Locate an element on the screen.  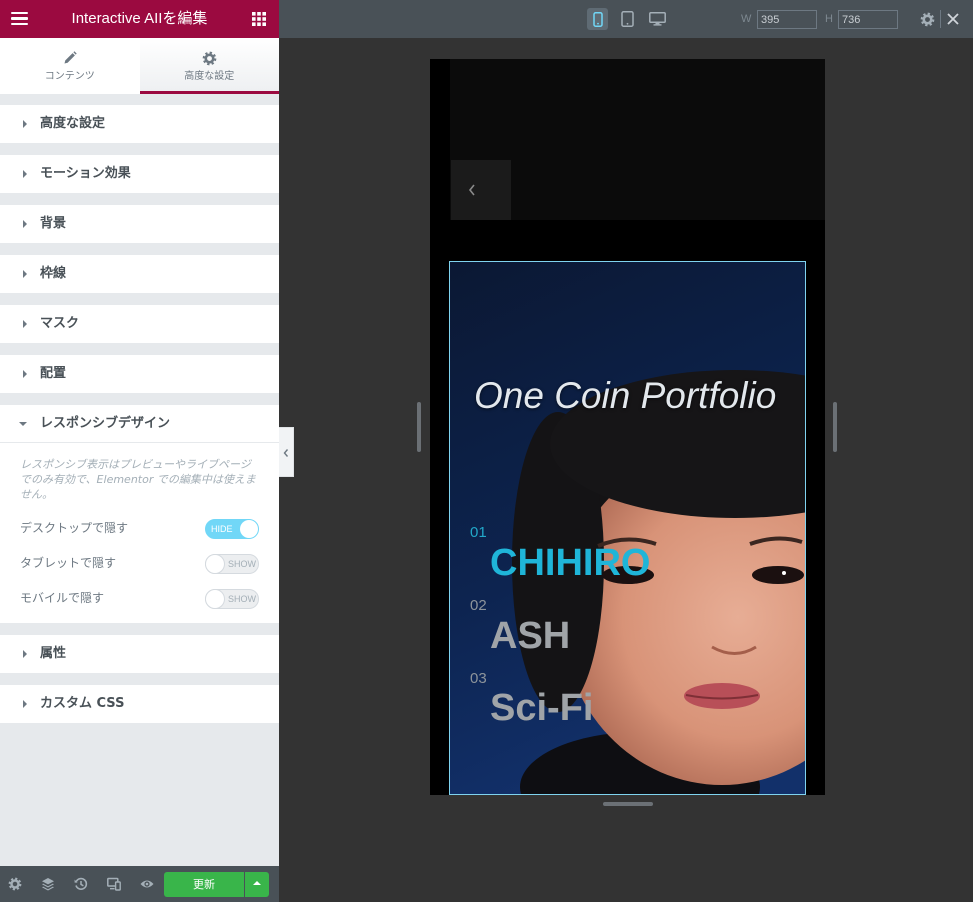
hide-desktop-row: デスクトップで隠す HIDE is located at coordinates (139, 528).